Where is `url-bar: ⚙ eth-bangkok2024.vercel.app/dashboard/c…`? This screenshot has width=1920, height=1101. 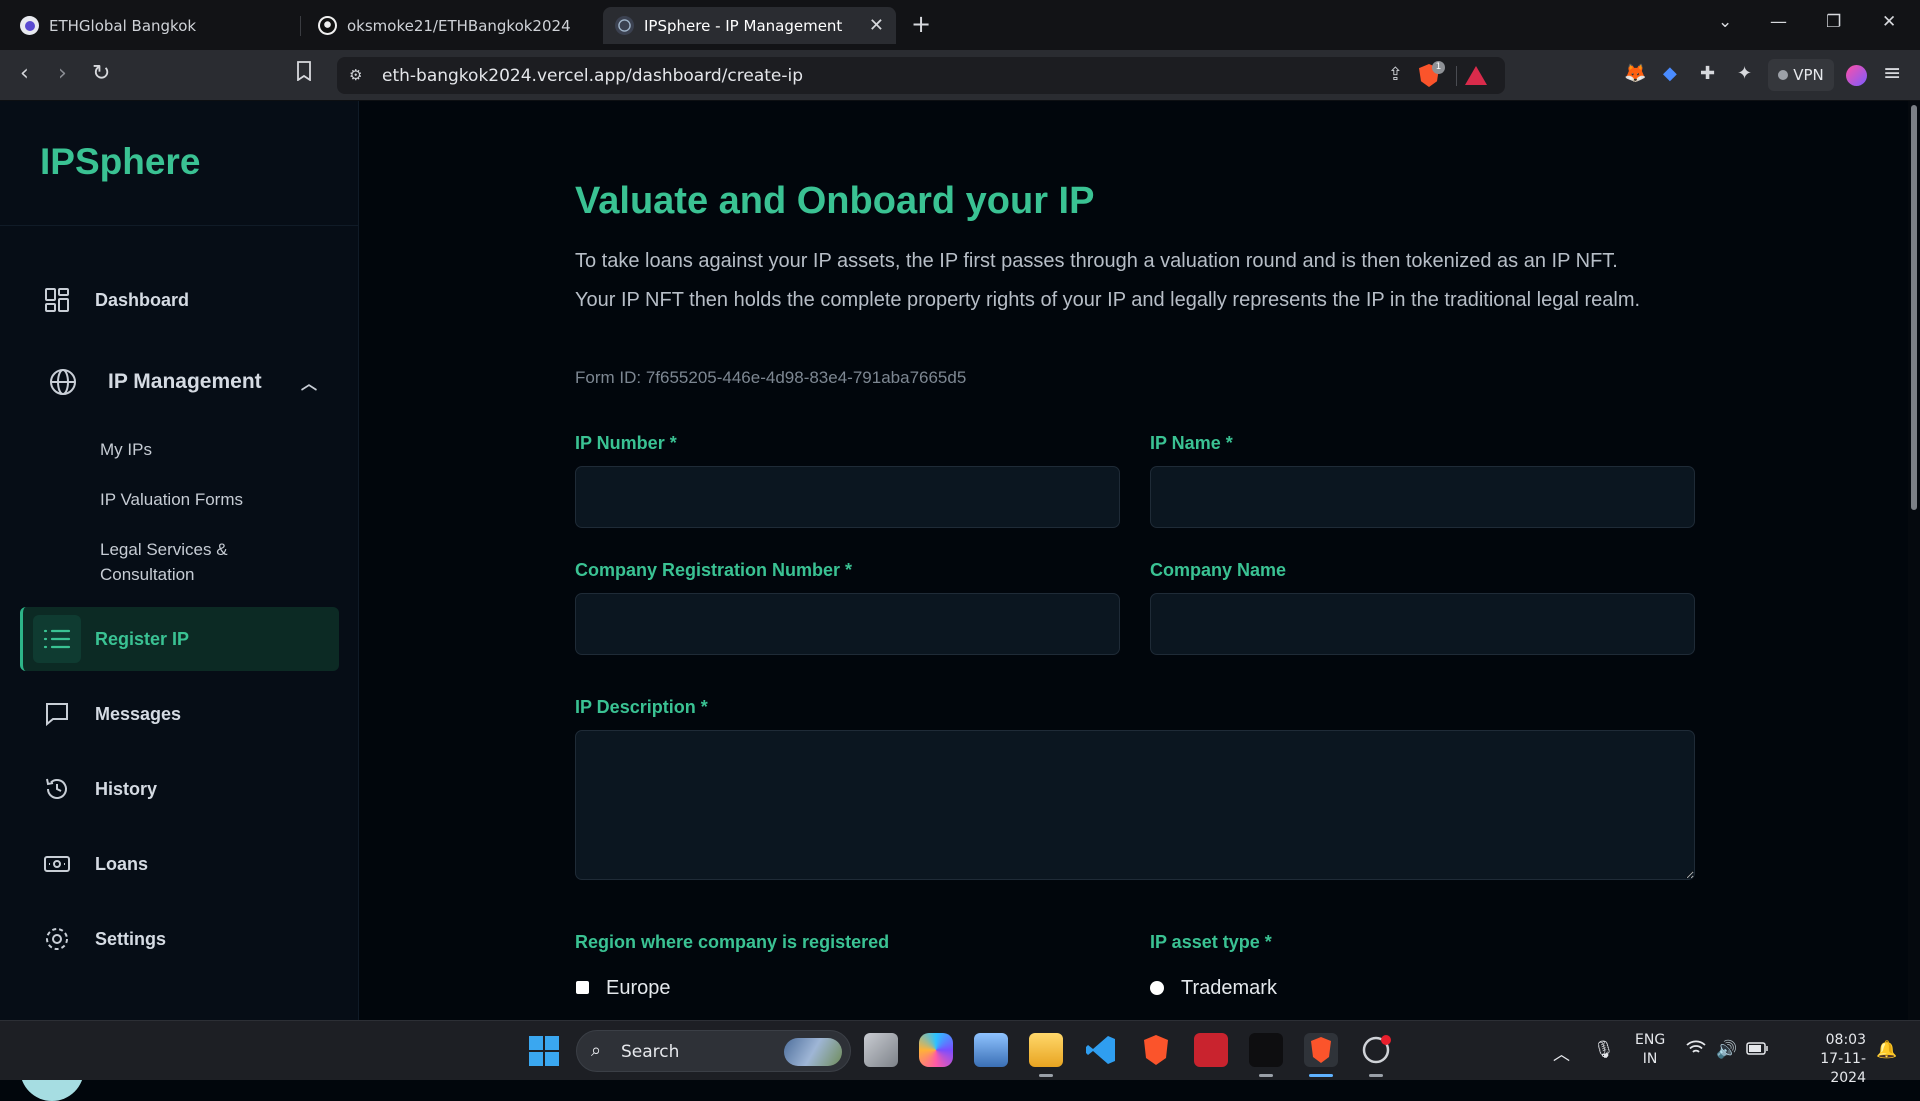 url-bar: ⚙ eth-bangkok2024.vercel.app/dashboard/c… is located at coordinates (921, 75).